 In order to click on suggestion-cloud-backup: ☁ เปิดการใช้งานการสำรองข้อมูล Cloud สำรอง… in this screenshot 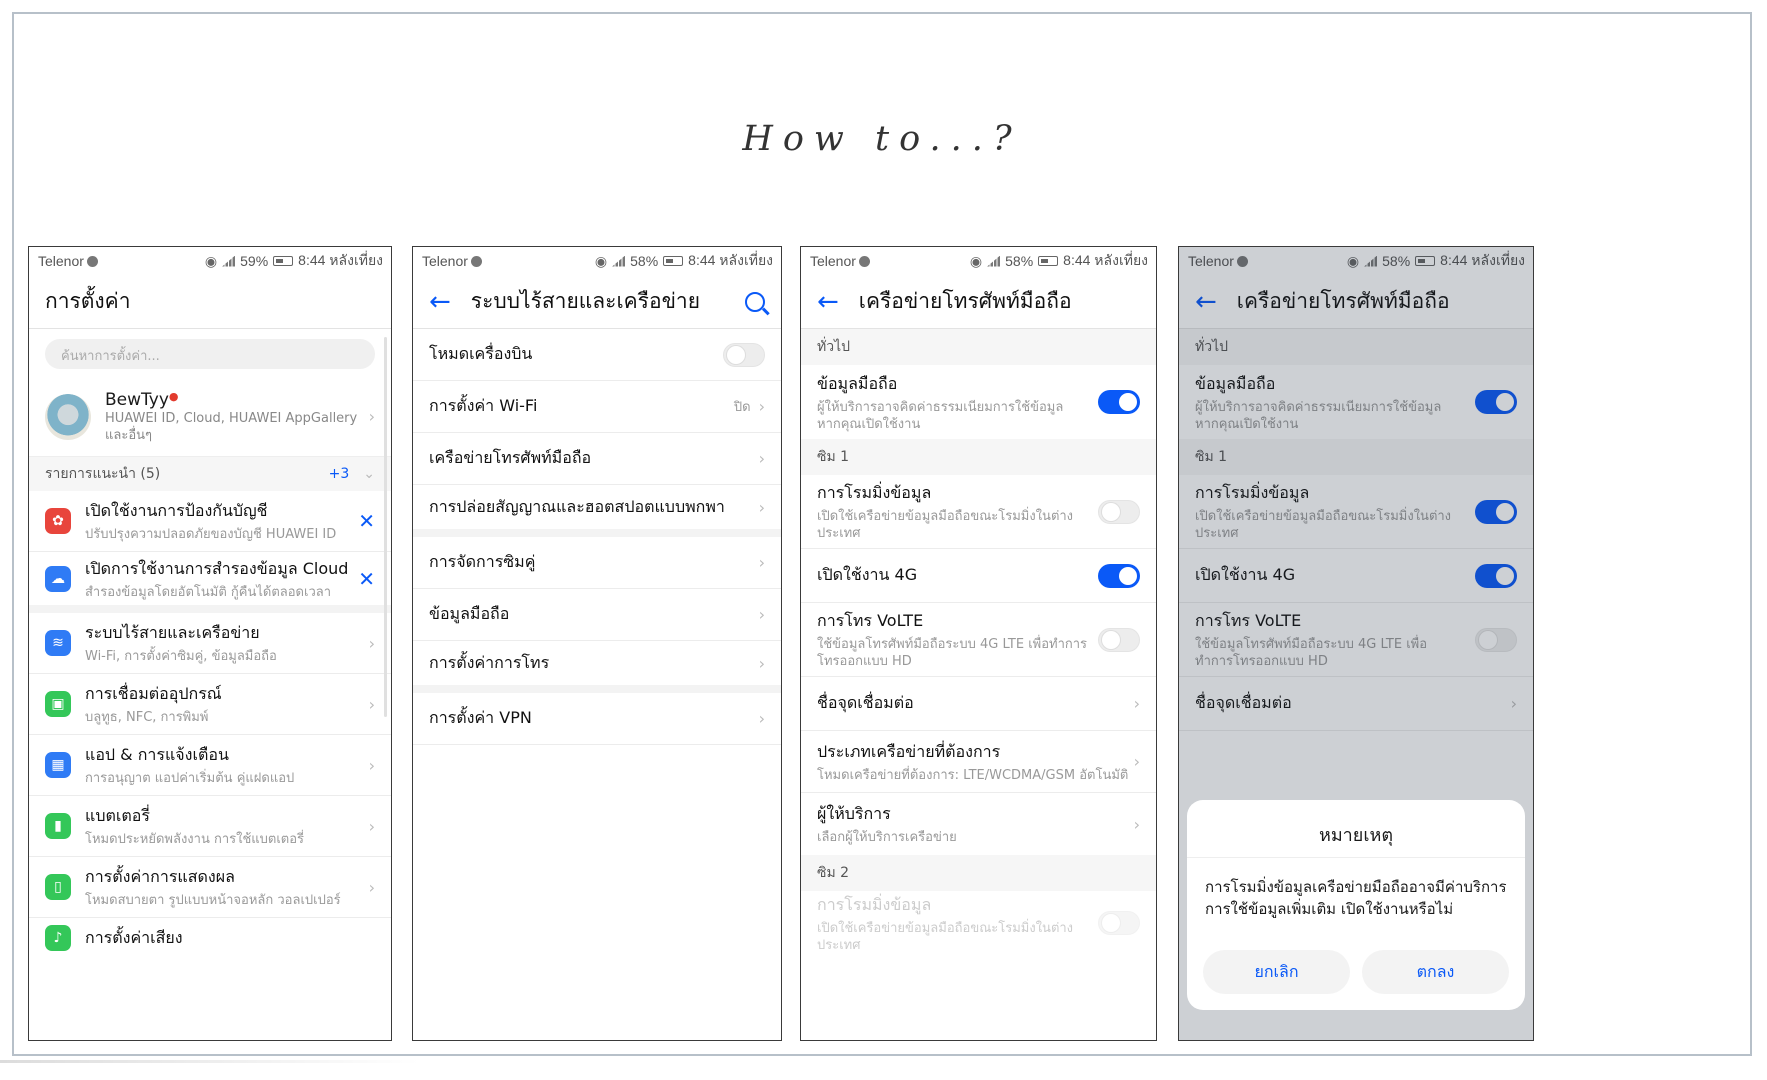, I will do `click(210, 582)`.